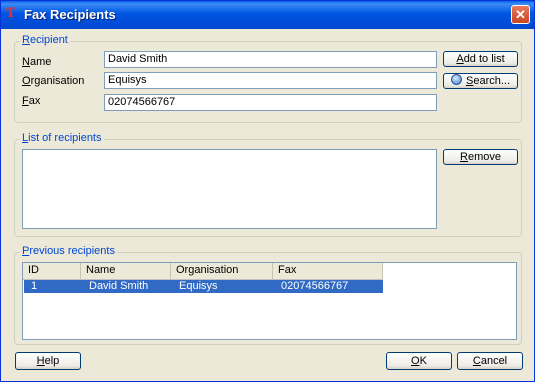 Image resolution: width=535 pixels, height=382 pixels. What do you see at coordinates (48, 361) in the screenshot?
I see `help-button: Help` at bounding box center [48, 361].